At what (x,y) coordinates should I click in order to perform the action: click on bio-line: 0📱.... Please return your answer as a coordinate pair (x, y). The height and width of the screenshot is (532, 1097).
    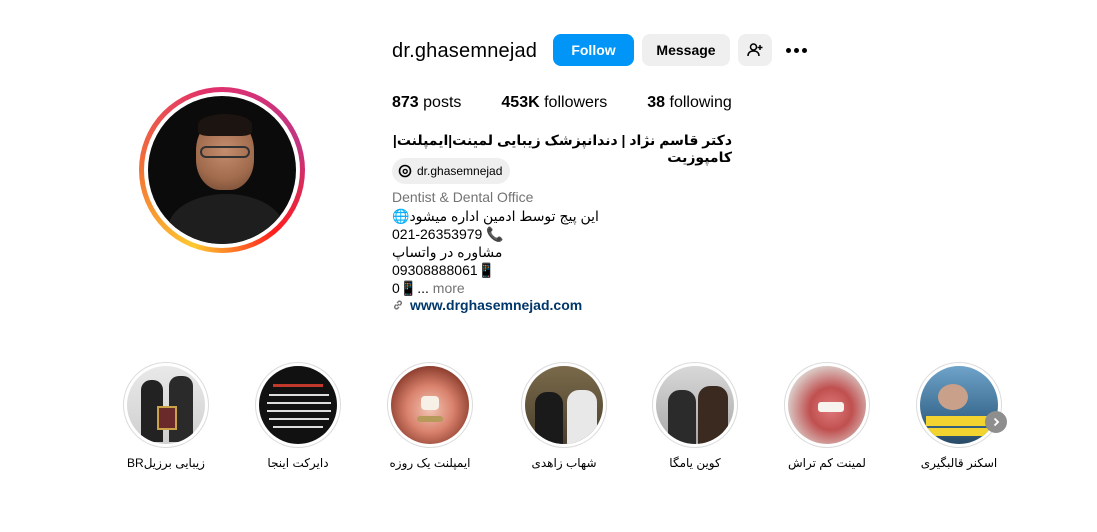
    Looking at the image, I should click on (410, 288).